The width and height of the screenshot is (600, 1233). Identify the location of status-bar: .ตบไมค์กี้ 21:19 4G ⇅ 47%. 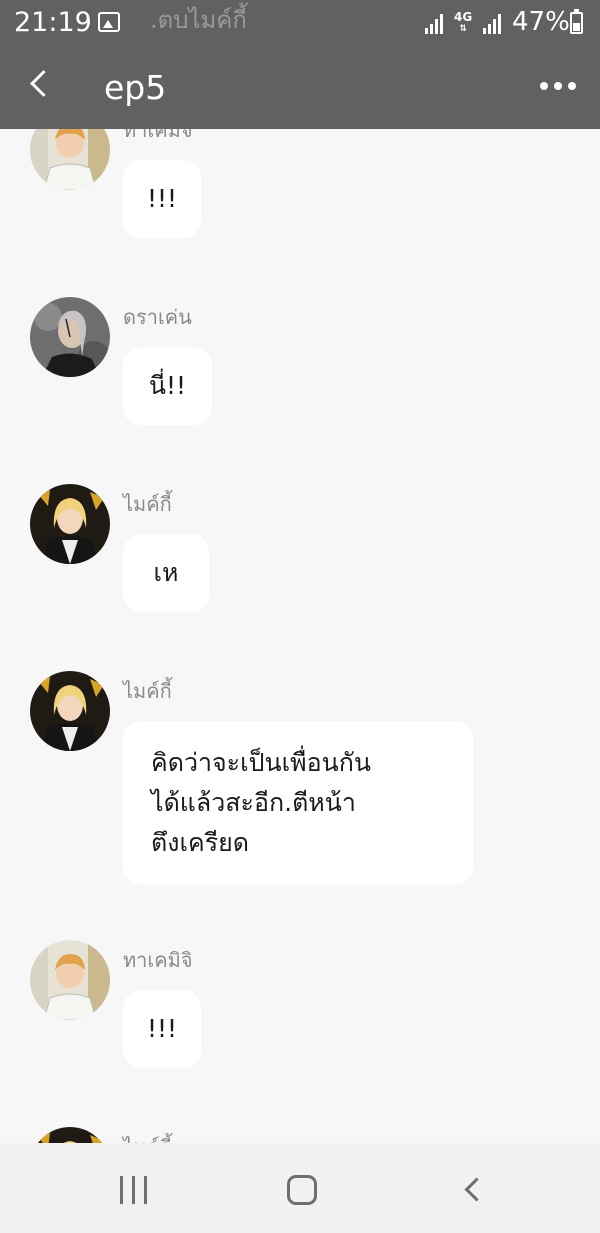
(300, 24).